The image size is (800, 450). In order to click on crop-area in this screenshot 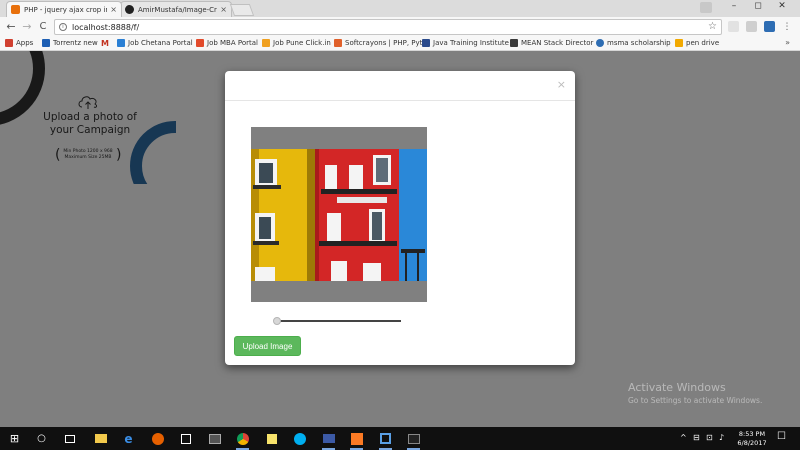, I will do `click(339, 214)`.